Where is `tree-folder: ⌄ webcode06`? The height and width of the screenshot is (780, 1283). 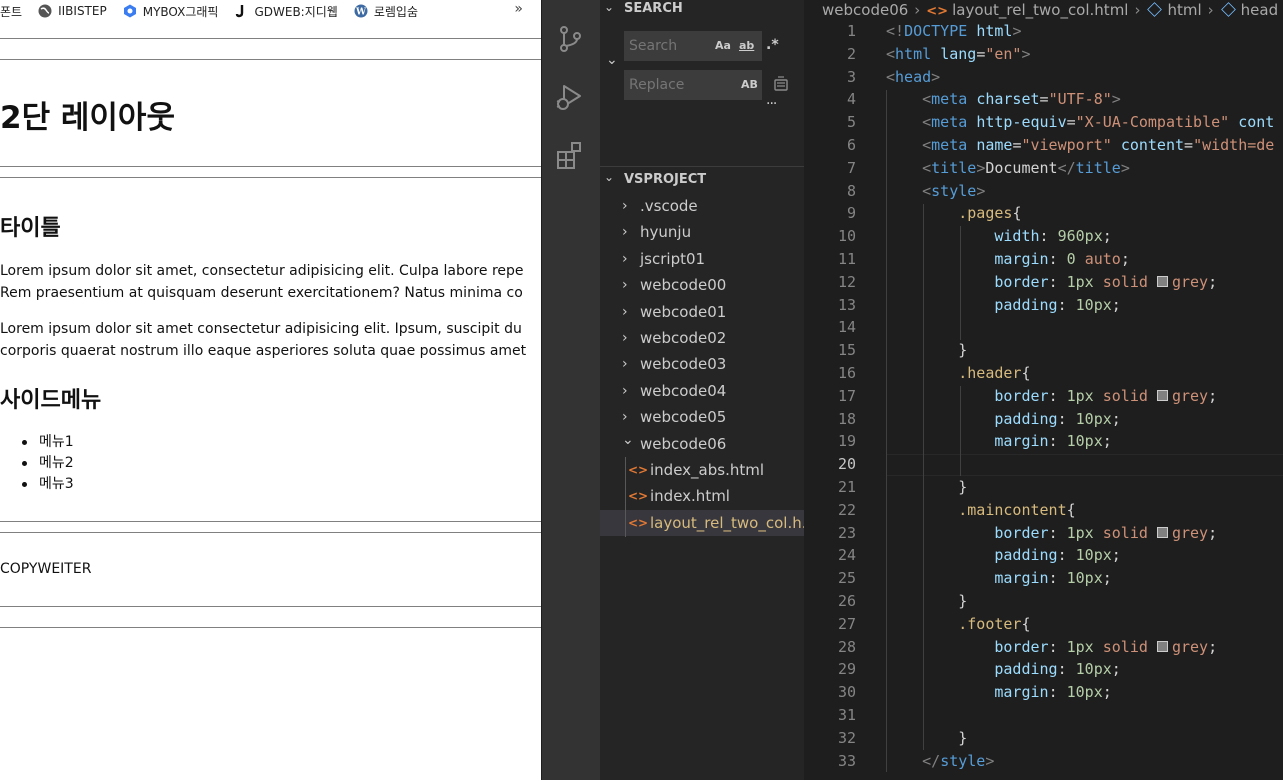
tree-folder: ⌄ webcode06 is located at coordinates (702, 444).